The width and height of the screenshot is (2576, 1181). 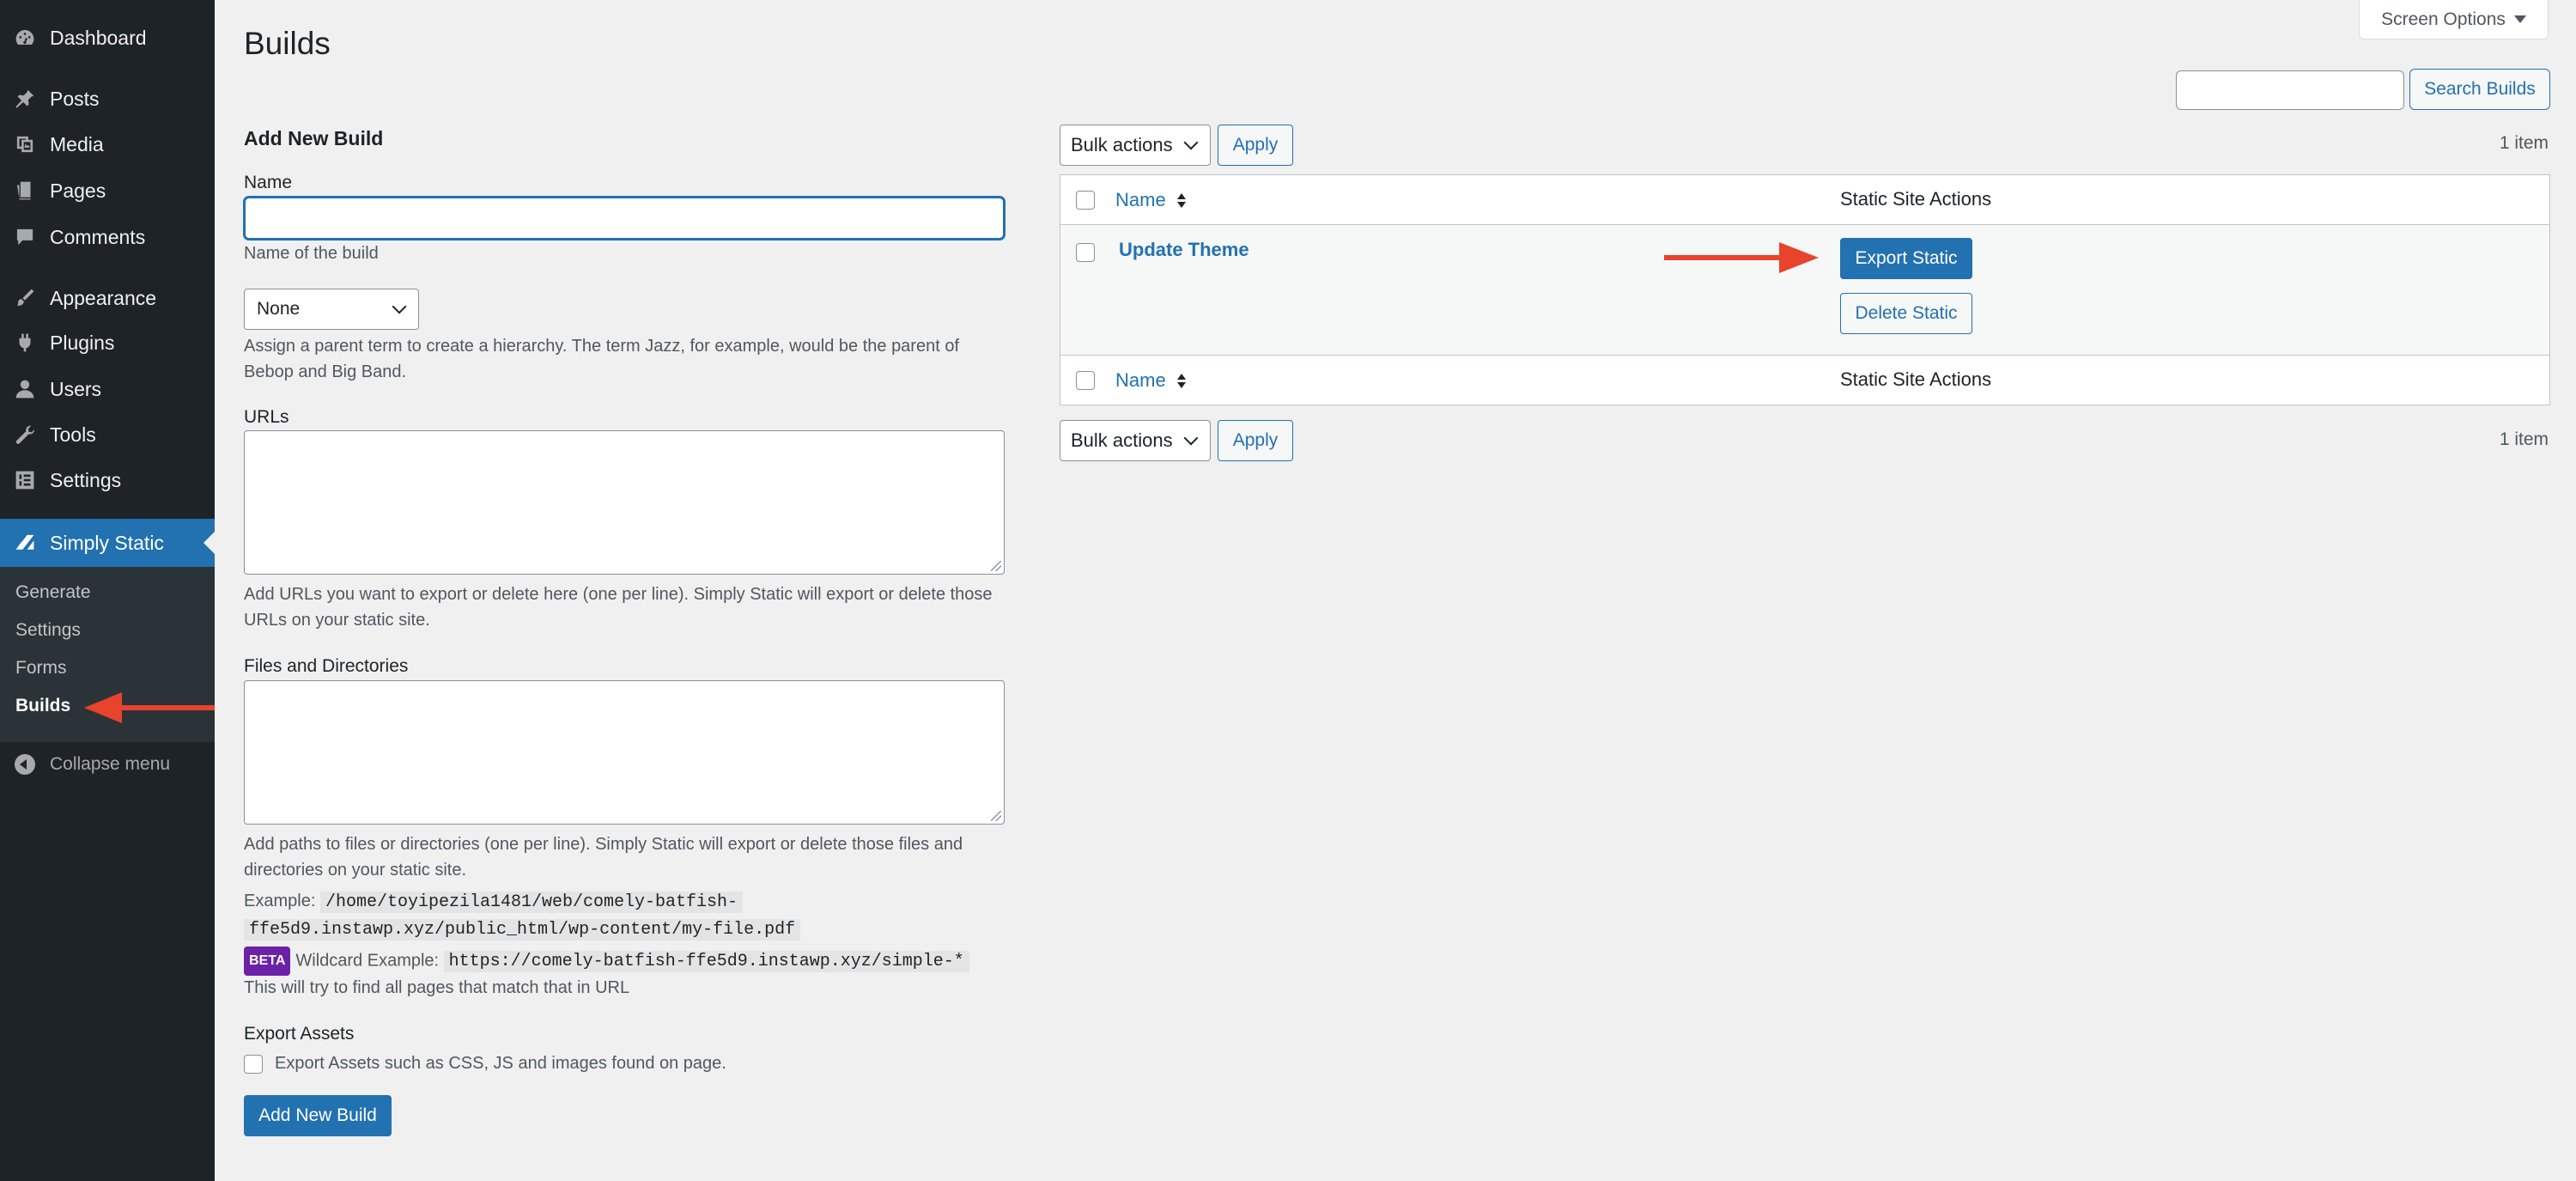 What do you see at coordinates (25, 38) in the screenshot?
I see `dashboard-icon` at bounding box center [25, 38].